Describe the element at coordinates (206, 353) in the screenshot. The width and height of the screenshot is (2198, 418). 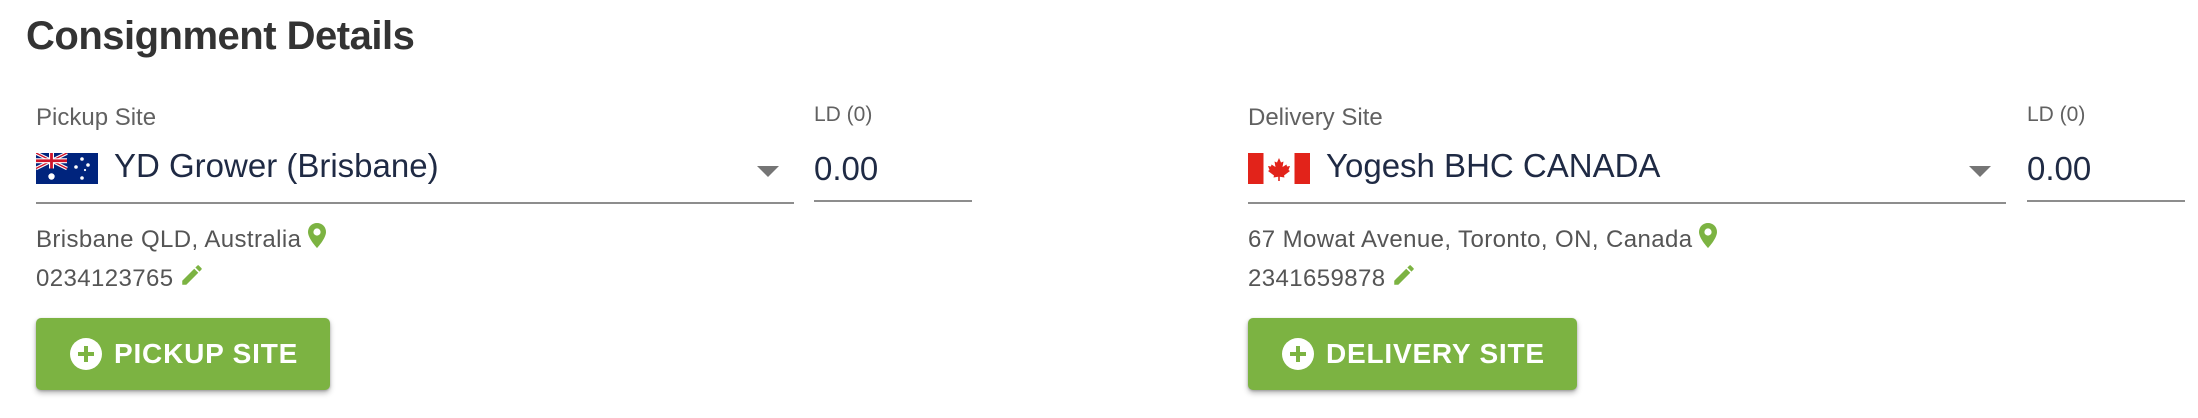
I see `add-pickup-site-label: PICKUP SITE` at that location.